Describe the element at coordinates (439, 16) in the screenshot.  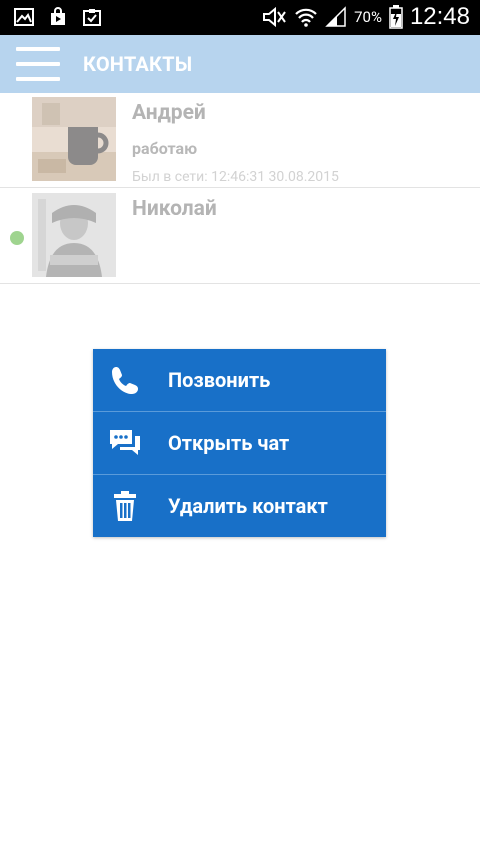
I see `clock: 12:48` at that location.